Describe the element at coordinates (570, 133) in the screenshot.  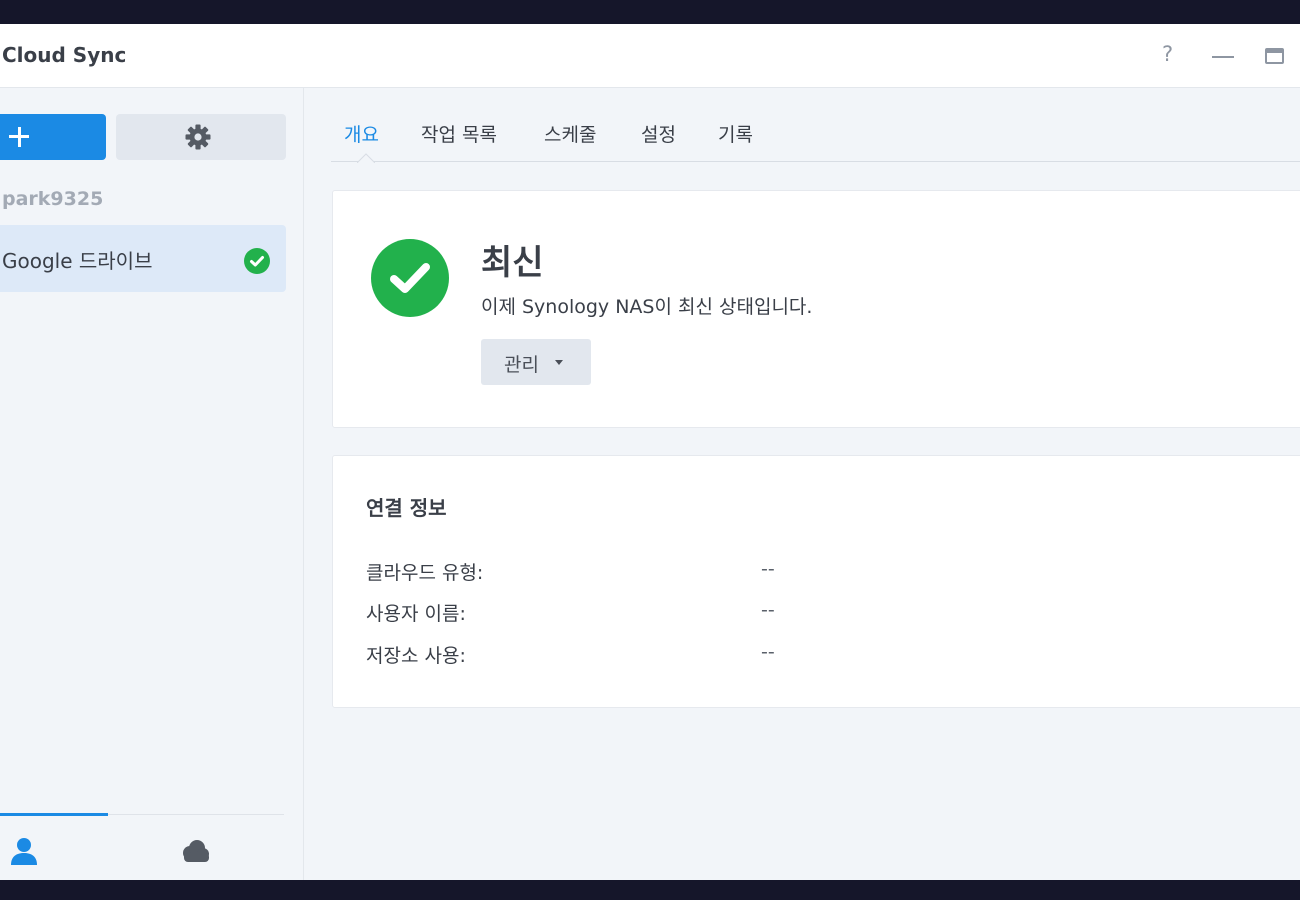
I see `tab-schedule: 스케줄` at that location.